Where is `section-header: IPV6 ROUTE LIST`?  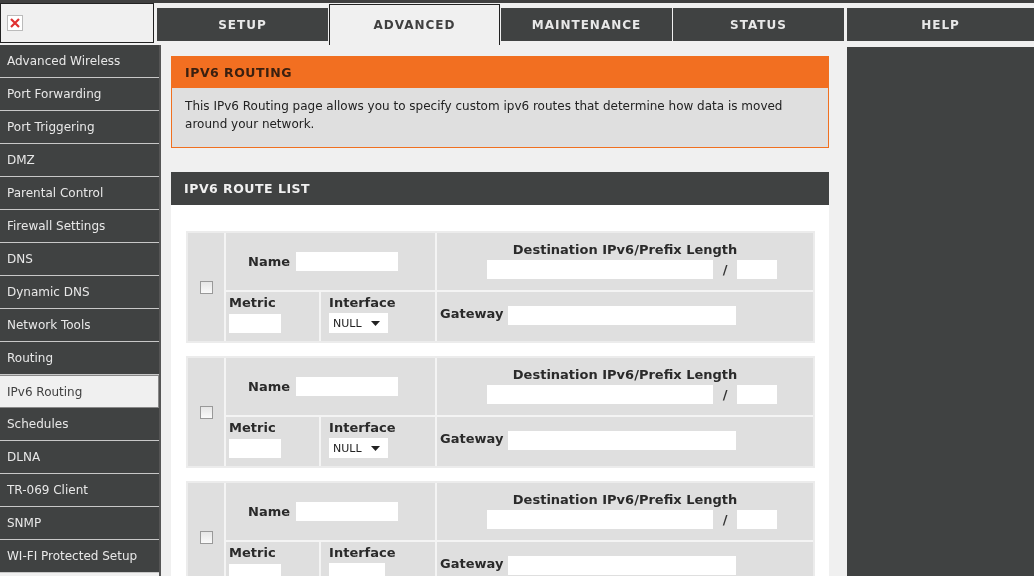 section-header: IPV6 ROUTE LIST is located at coordinates (500, 188).